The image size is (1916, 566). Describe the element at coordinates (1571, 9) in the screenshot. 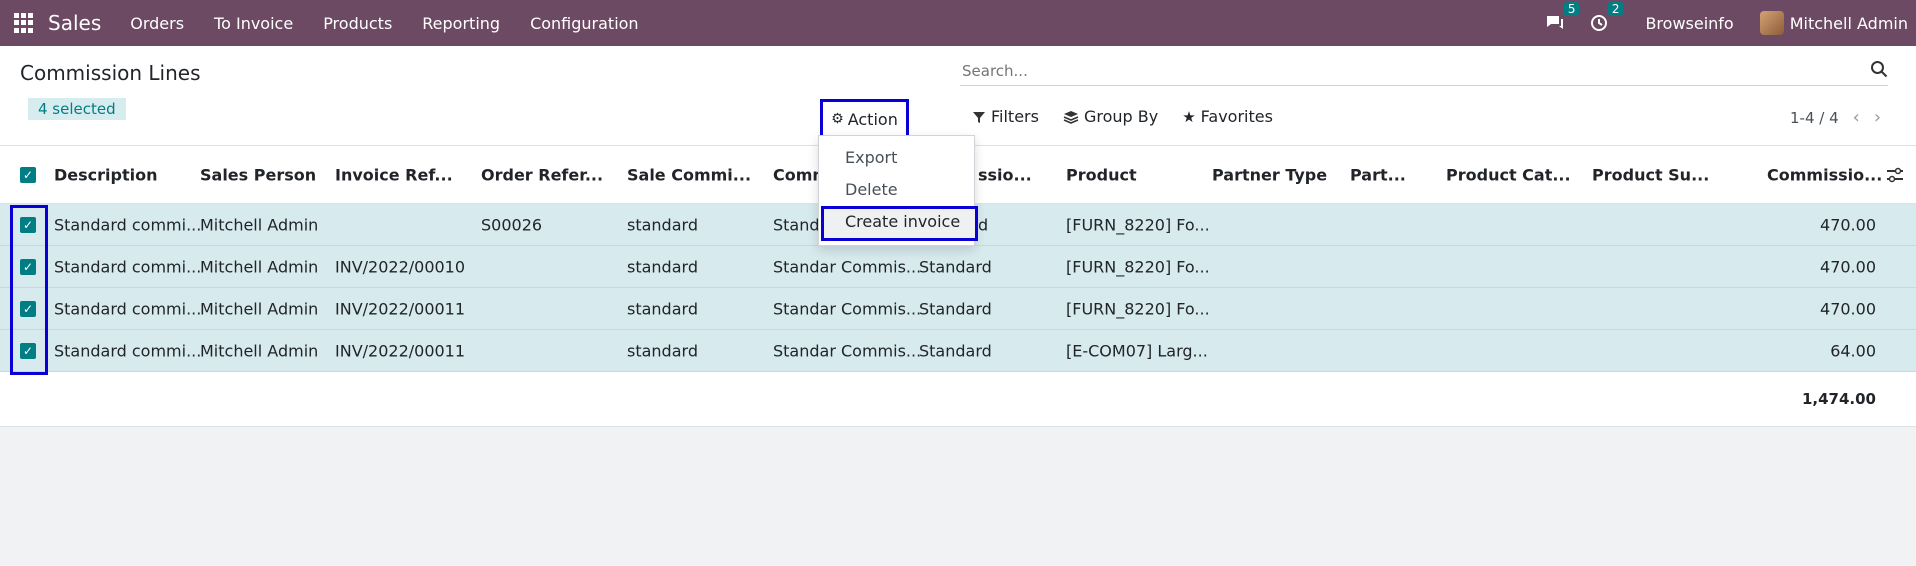

I see `messages-badge: 5` at that location.